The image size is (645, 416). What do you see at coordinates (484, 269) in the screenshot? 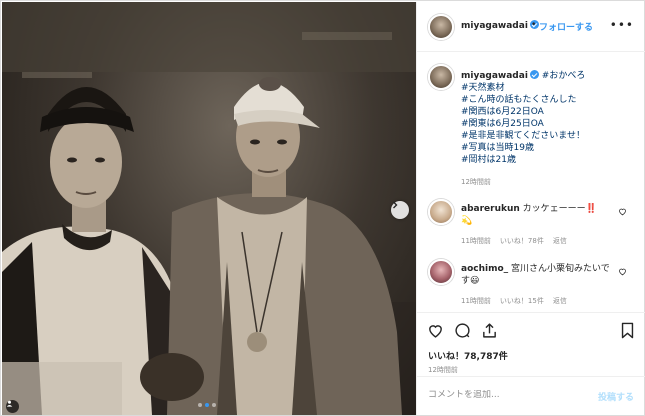
I see `commenter-username: aochimo_` at bounding box center [484, 269].